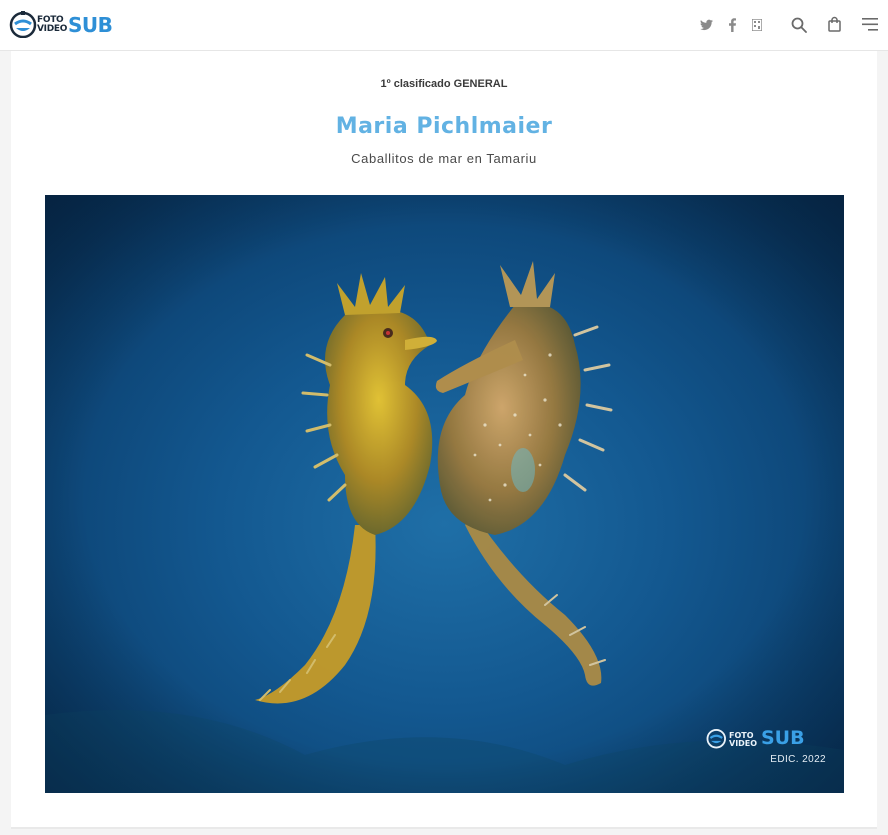  Describe the element at coordinates (870, 24) in the screenshot. I see `menu-icon` at that location.